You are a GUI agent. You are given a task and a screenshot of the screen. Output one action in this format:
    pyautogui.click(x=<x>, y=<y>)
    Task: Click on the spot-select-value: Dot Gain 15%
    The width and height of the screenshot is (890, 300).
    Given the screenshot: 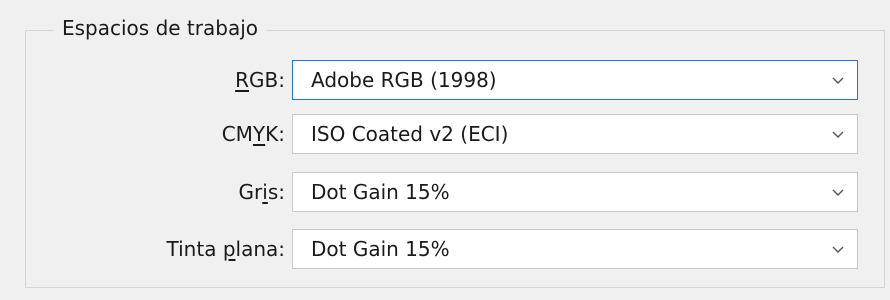 What is the action you would take?
    pyautogui.click(x=380, y=249)
    